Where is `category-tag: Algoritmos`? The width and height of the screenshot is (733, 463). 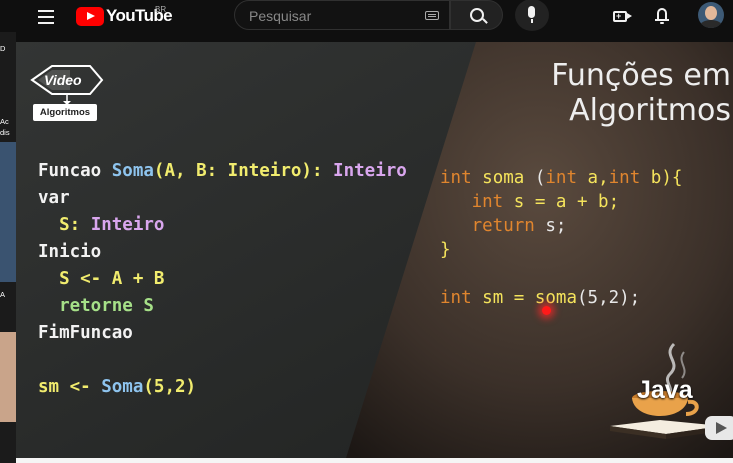 category-tag: Algoritmos is located at coordinates (65, 112).